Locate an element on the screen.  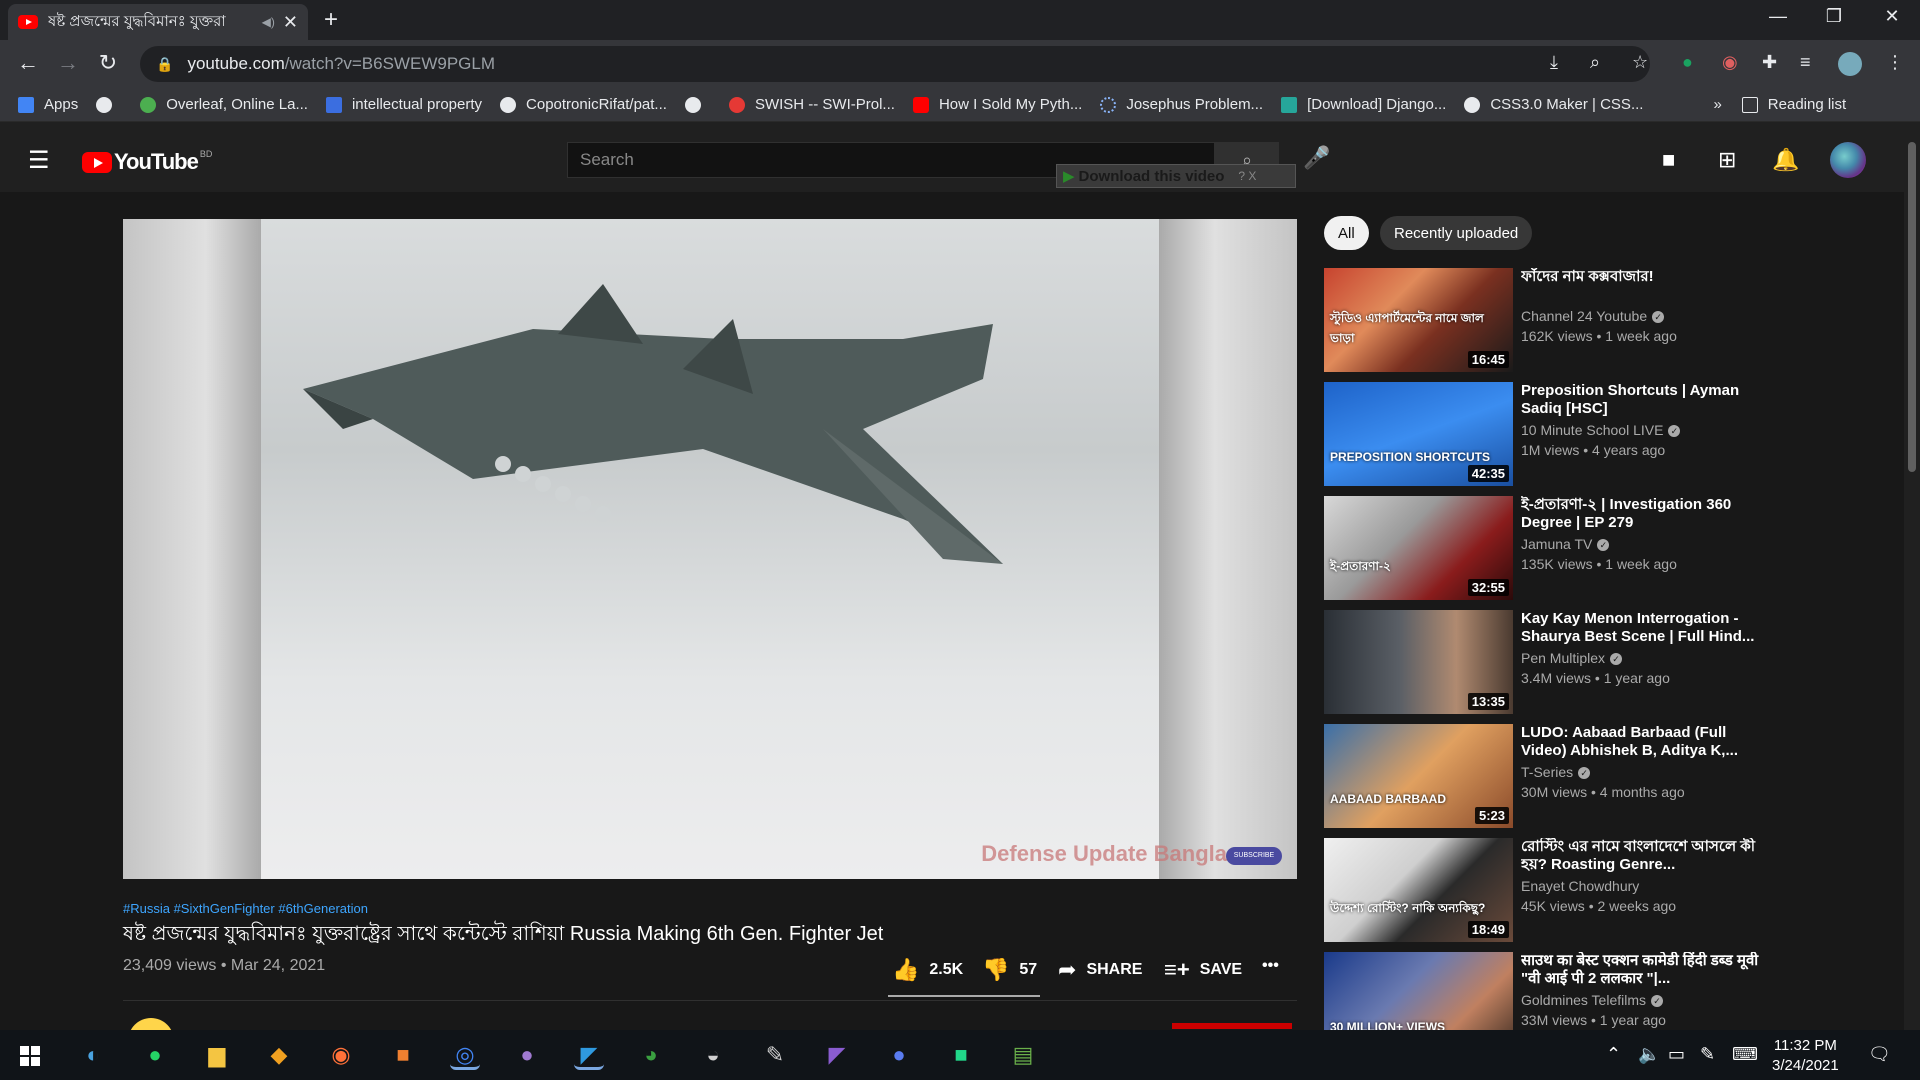
browser-tab: ষষ্ট প্রজন্মের যুদ্ধবিমানঃ যুক্তরা ◀) ✕ is located at coordinates (158, 22).